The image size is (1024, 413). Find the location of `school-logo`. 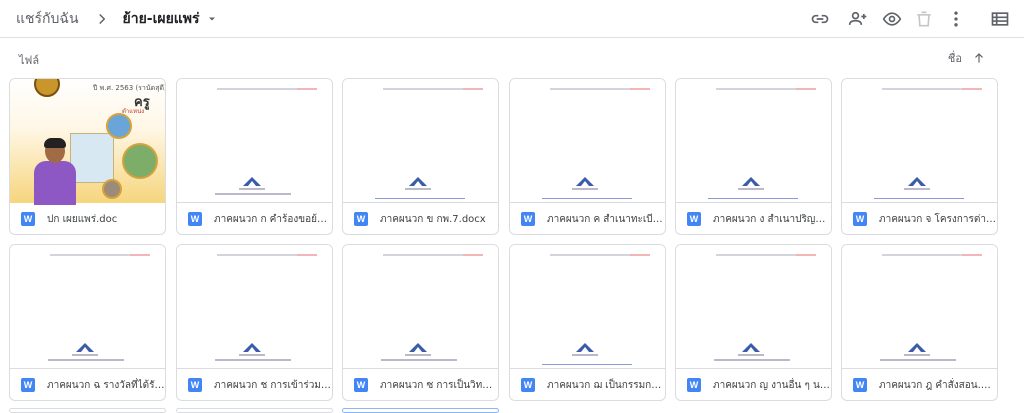

school-logo is located at coordinates (47, 88).